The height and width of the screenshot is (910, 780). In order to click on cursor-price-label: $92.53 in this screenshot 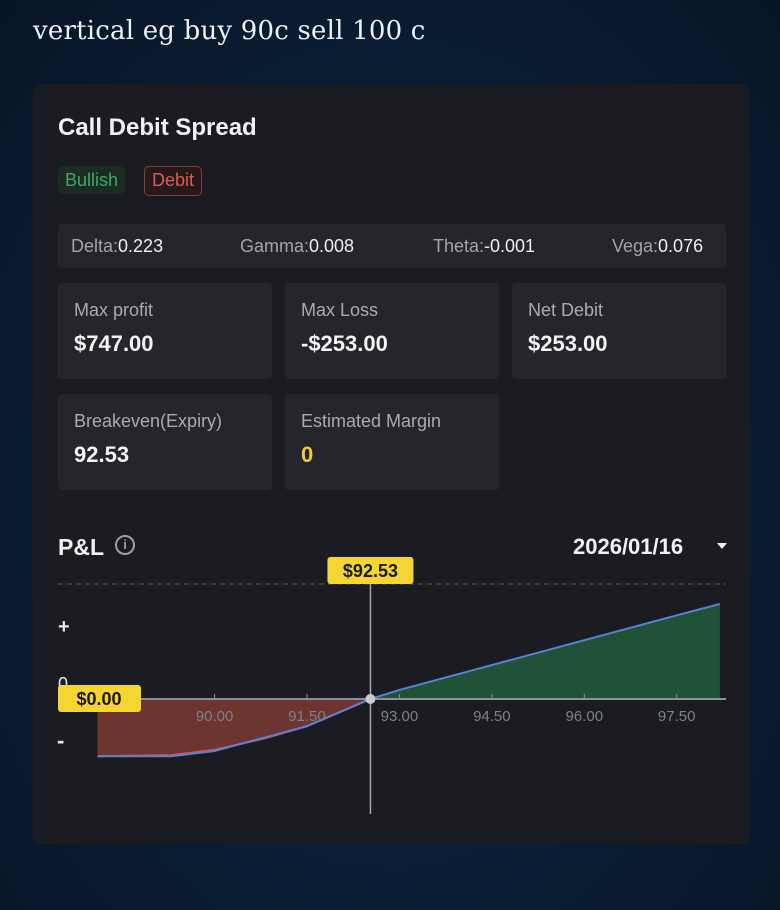, I will do `click(370, 571)`.